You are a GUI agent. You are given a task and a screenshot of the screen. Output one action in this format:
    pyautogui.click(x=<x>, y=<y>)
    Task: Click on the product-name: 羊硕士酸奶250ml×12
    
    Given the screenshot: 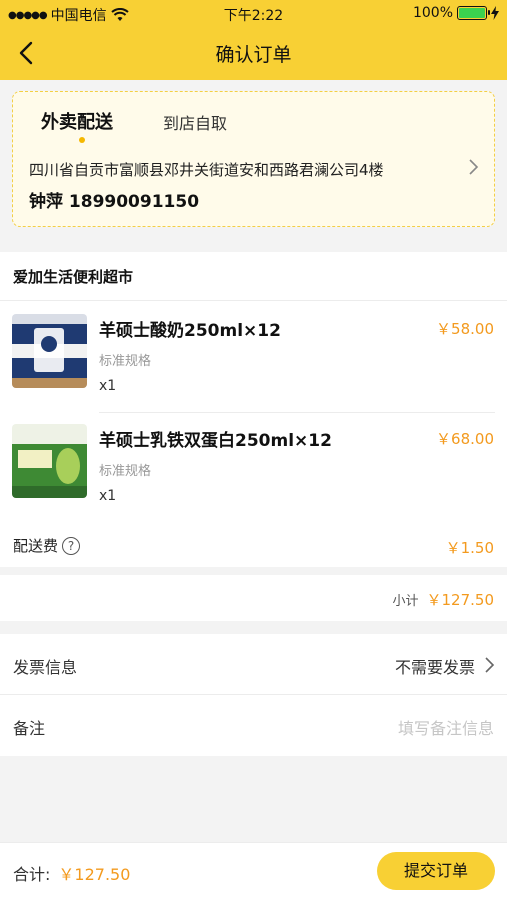 What is the action you would take?
    pyautogui.click(x=190, y=331)
    